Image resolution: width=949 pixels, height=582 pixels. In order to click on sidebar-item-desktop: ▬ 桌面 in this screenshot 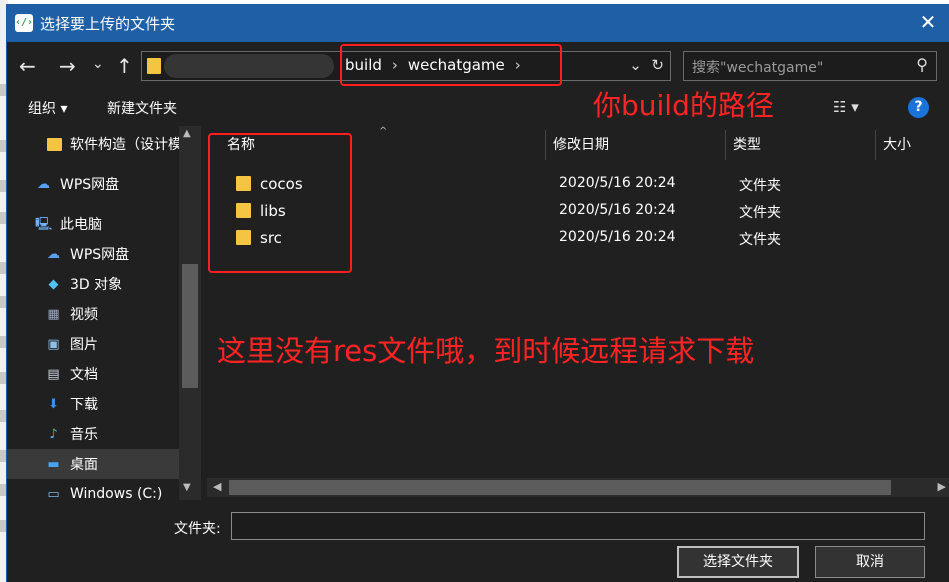, I will do `click(93, 464)`.